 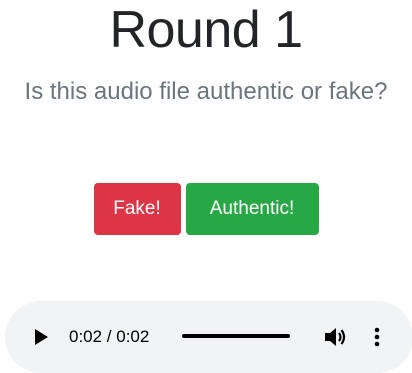 What do you see at coordinates (206, 91) in the screenshot?
I see `page-subtitle: Is this audio file authentic or fake?` at bounding box center [206, 91].